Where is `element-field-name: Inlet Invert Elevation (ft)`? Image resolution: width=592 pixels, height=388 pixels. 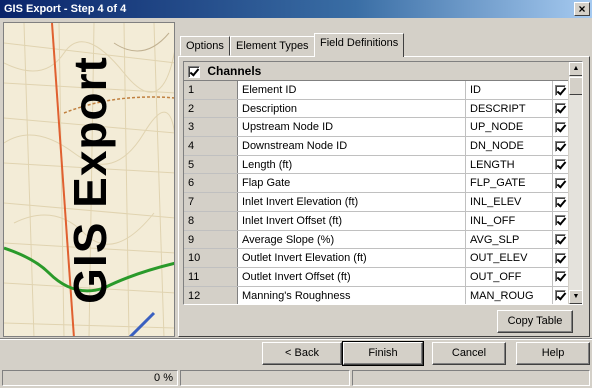
element-field-name: Inlet Invert Elevation (ft) is located at coordinates (352, 202).